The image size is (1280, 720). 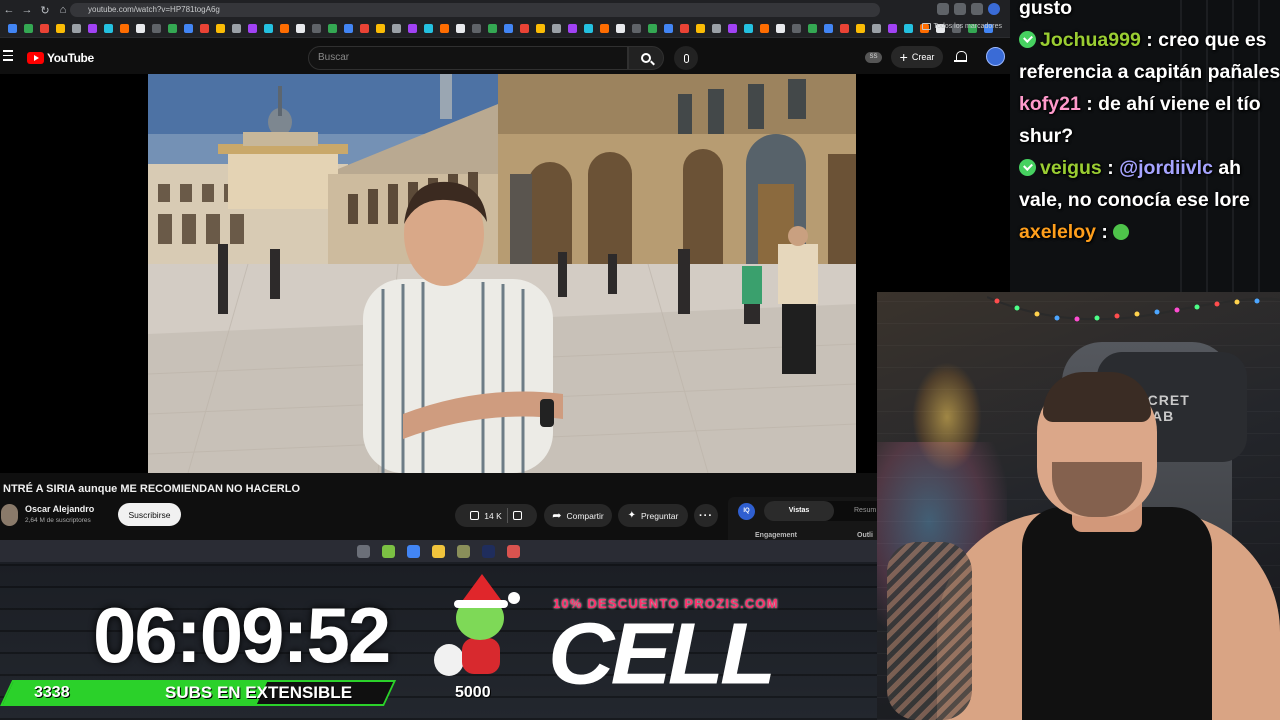 What do you see at coordinates (9, 515) in the screenshot?
I see `channel-avatar` at bounding box center [9, 515].